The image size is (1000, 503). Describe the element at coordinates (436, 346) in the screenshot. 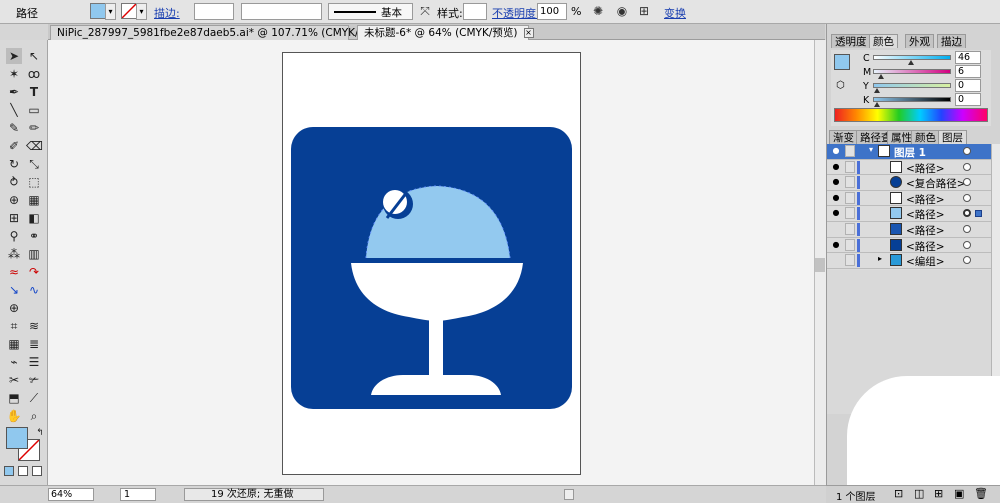

I see `cup-stem` at that location.